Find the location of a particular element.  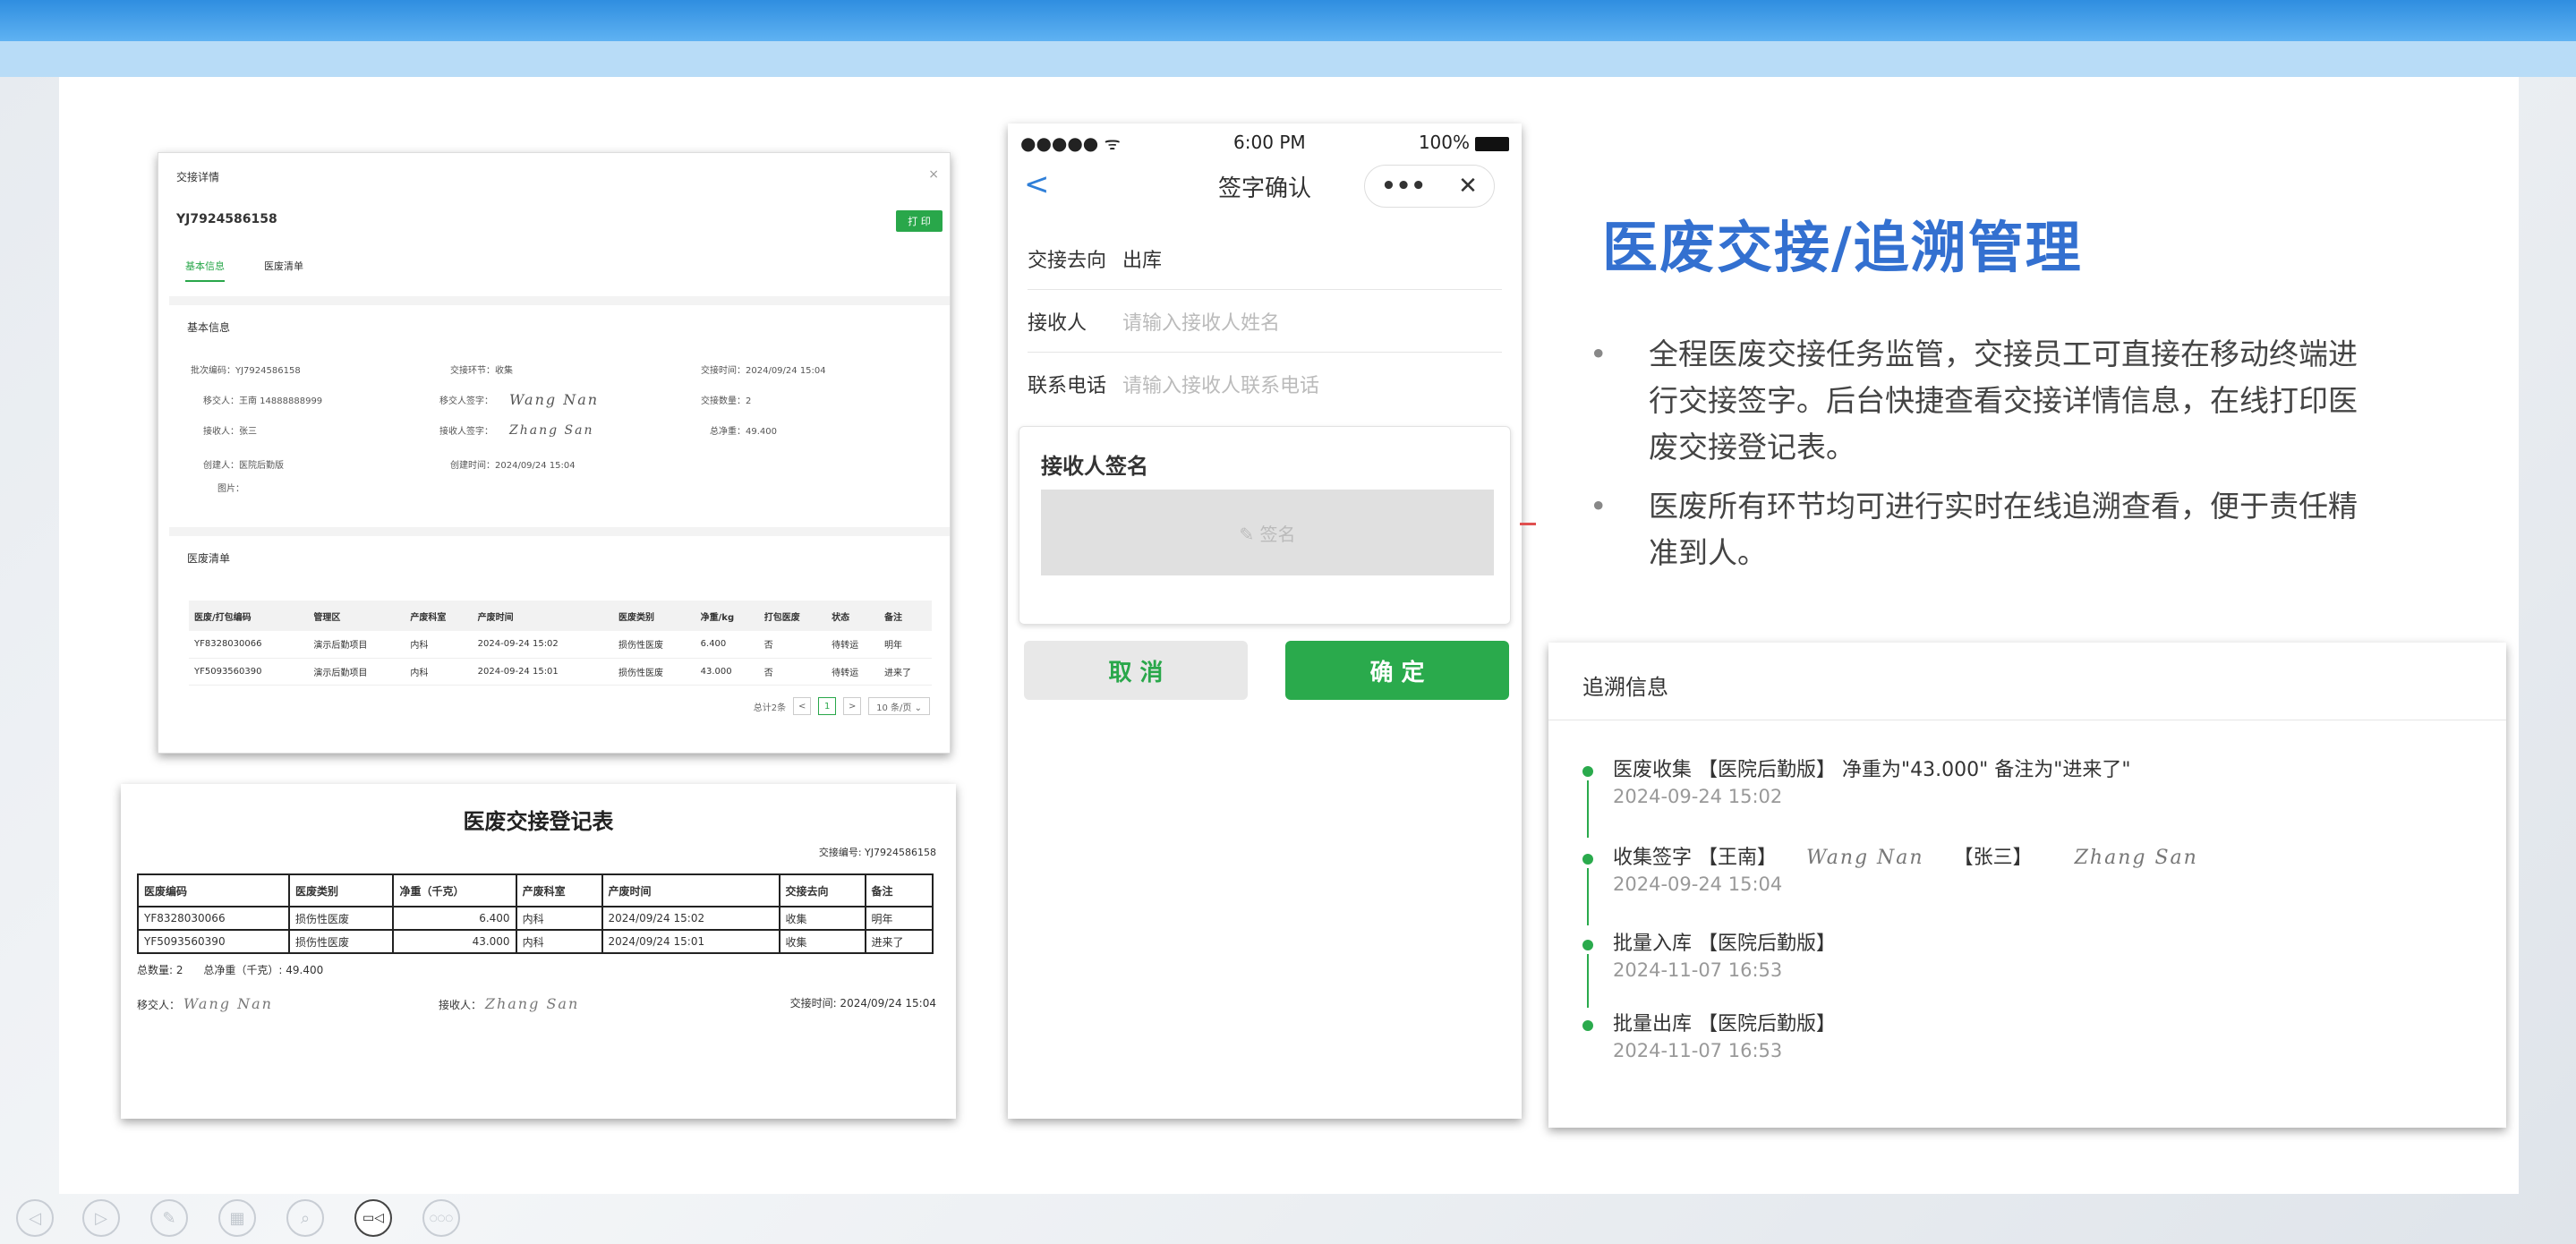

pagination: 总计2条 < 1 > 10 条/页 ⌄ is located at coordinates (842, 706).